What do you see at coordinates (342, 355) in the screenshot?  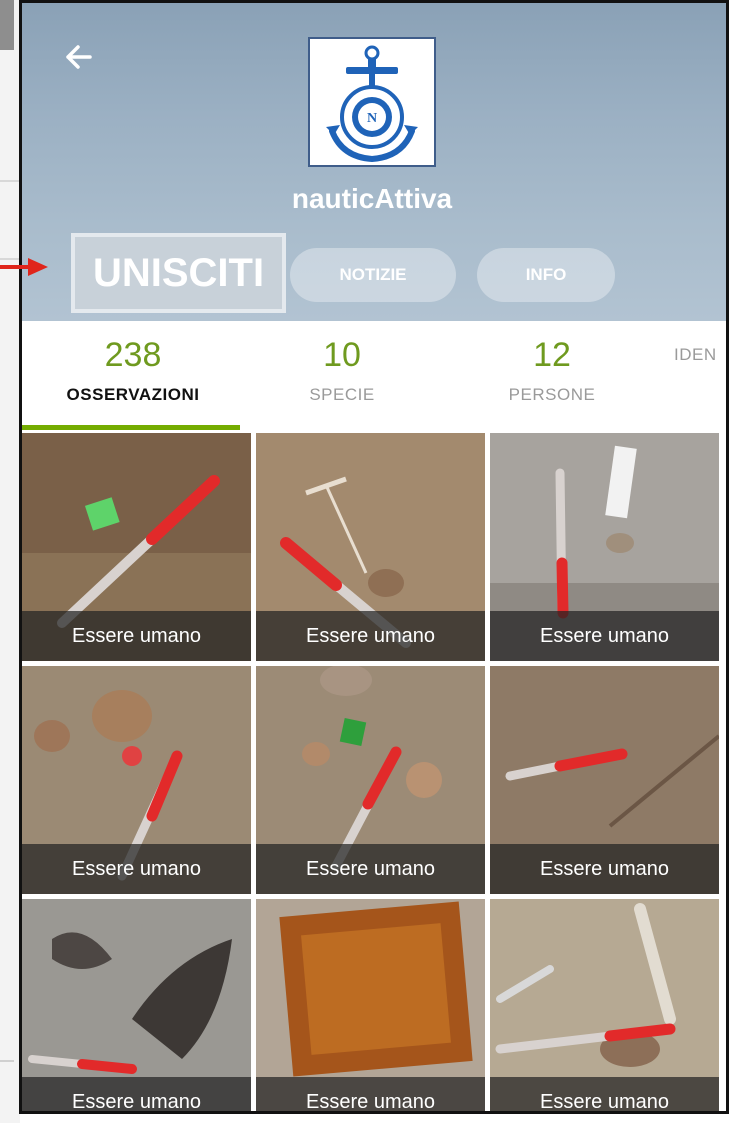 I see `species-count: 10` at bounding box center [342, 355].